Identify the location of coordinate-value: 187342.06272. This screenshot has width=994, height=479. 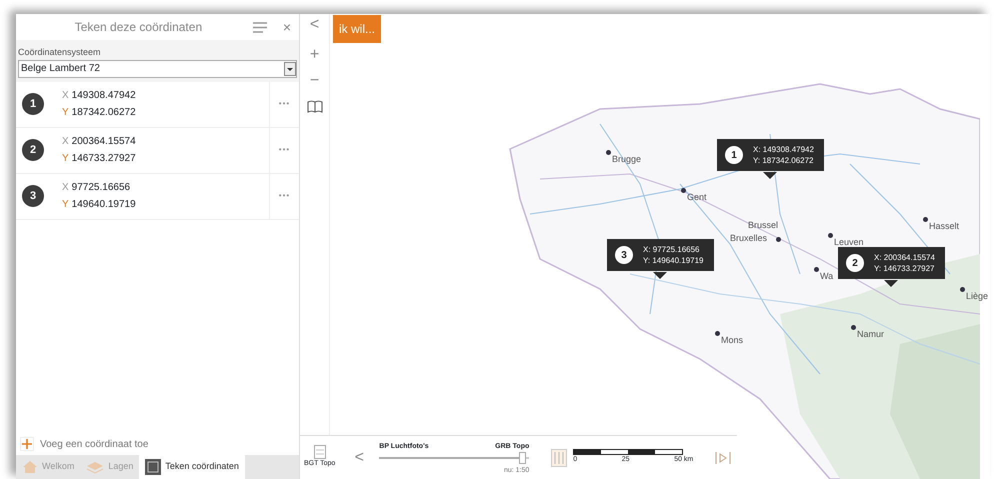
(104, 112).